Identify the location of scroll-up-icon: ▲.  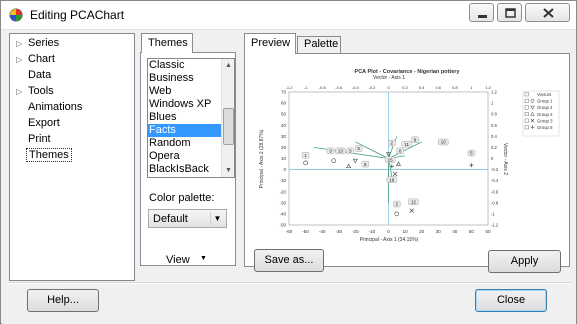
(228, 65).